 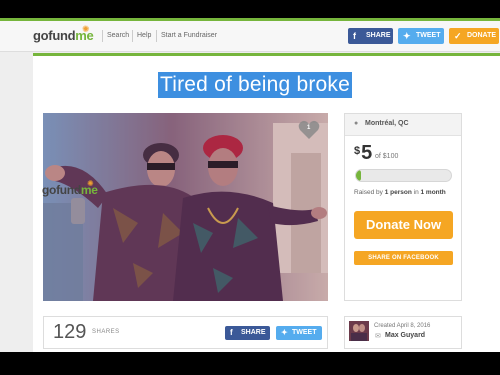 What do you see at coordinates (144, 35) in the screenshot?
I see `nav-help-link: Help` at bounding box center [144, 35].